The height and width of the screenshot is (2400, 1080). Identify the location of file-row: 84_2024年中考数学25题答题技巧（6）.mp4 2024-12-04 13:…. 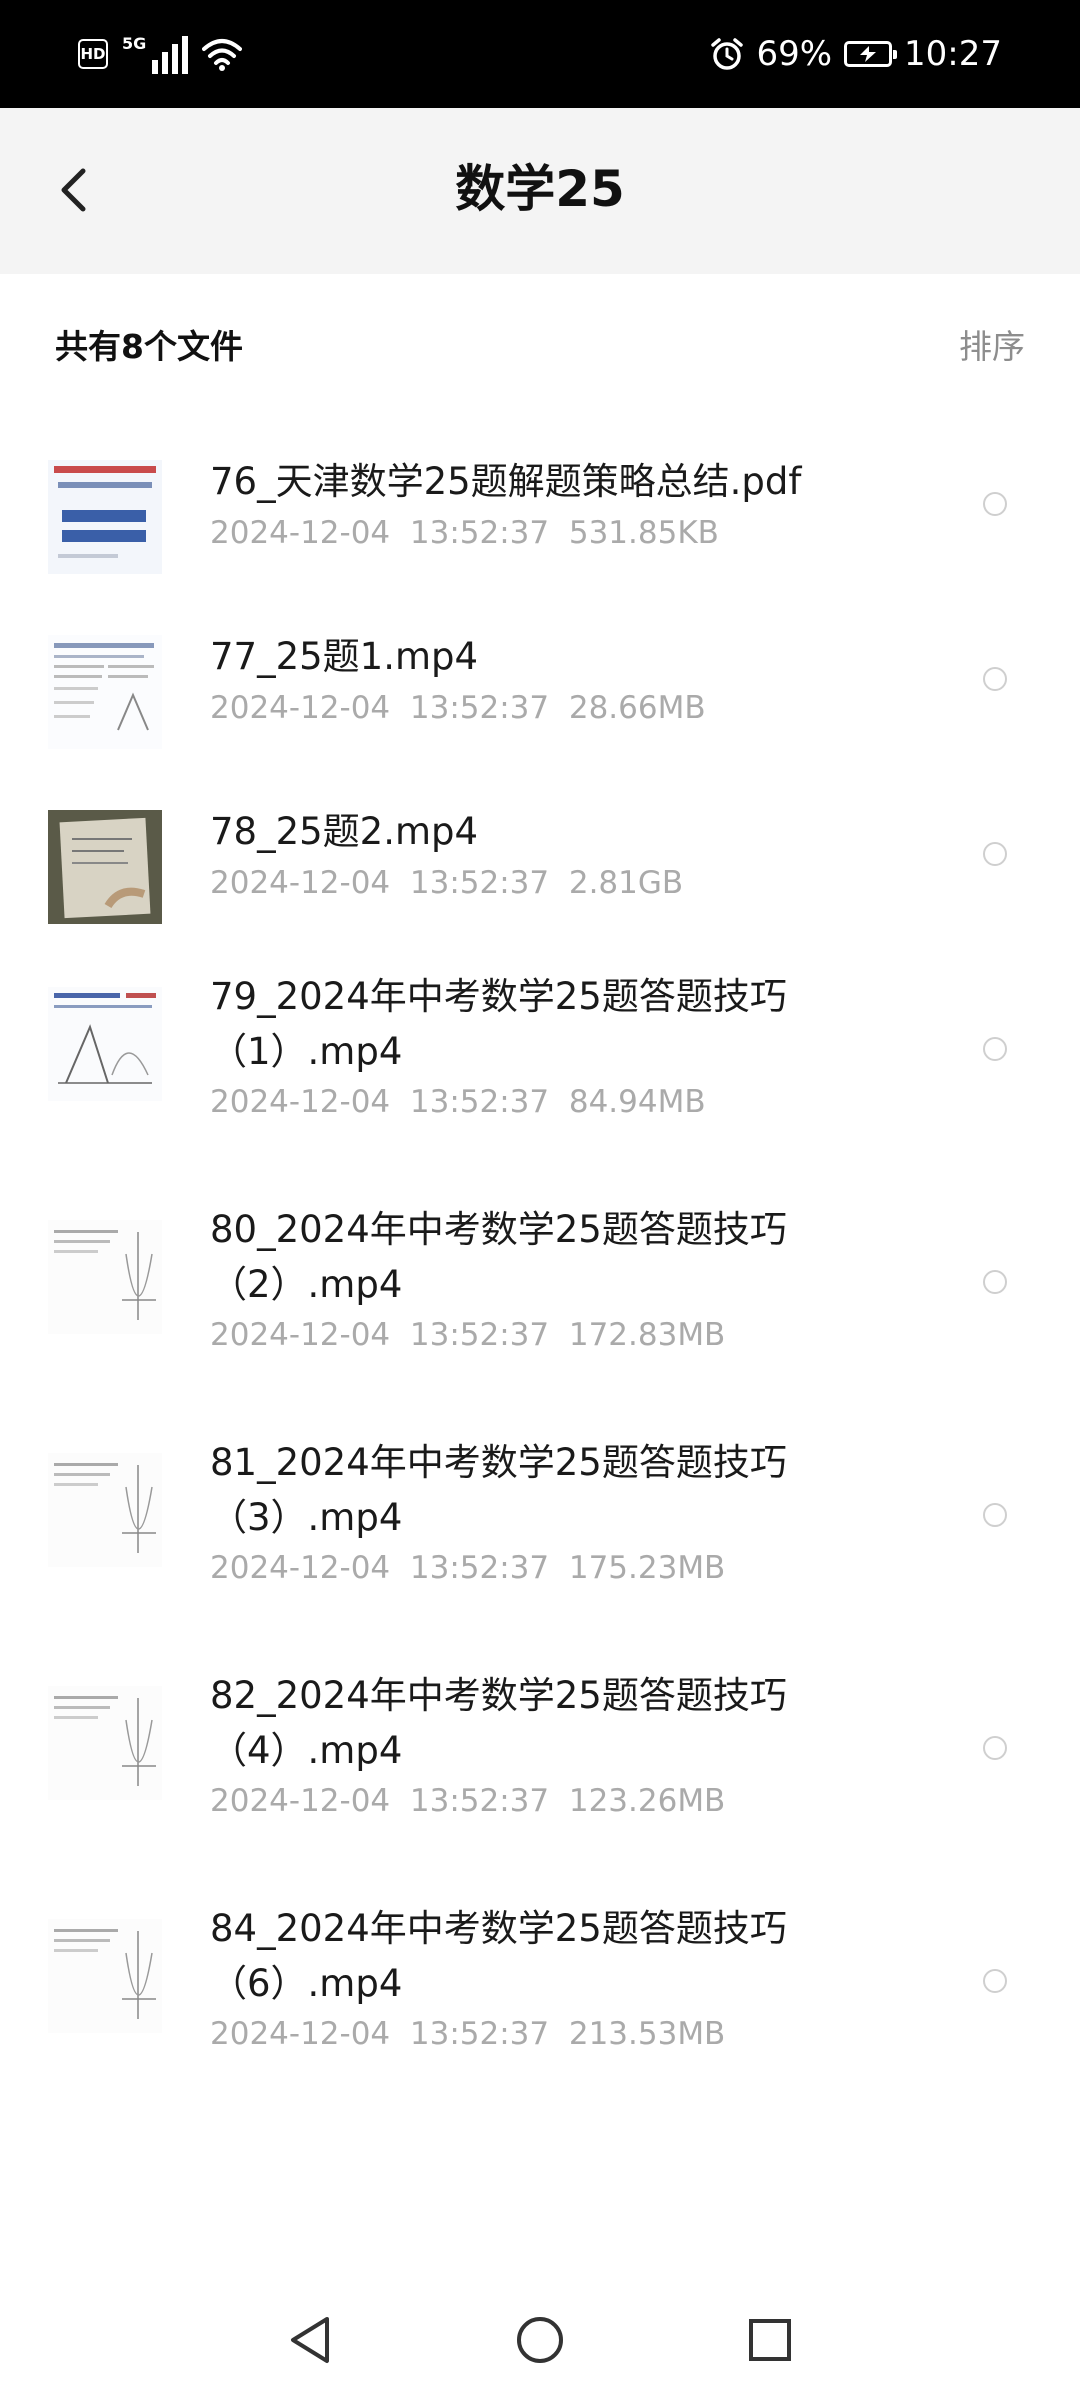
(540, 2001).